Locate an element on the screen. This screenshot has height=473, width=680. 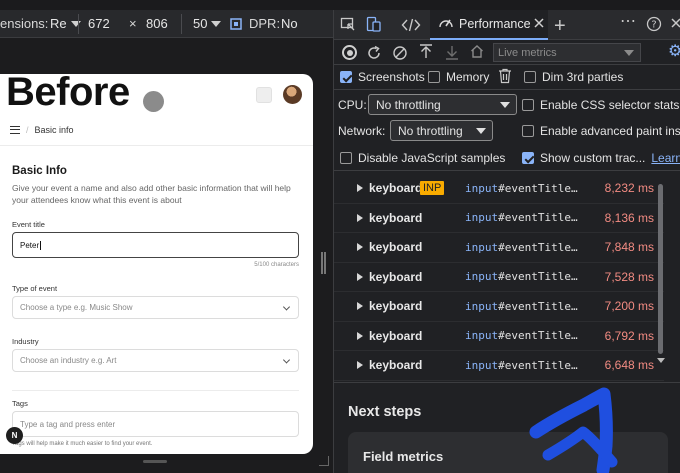
trace-select: Live metrics is located at coordinates (567, 52).